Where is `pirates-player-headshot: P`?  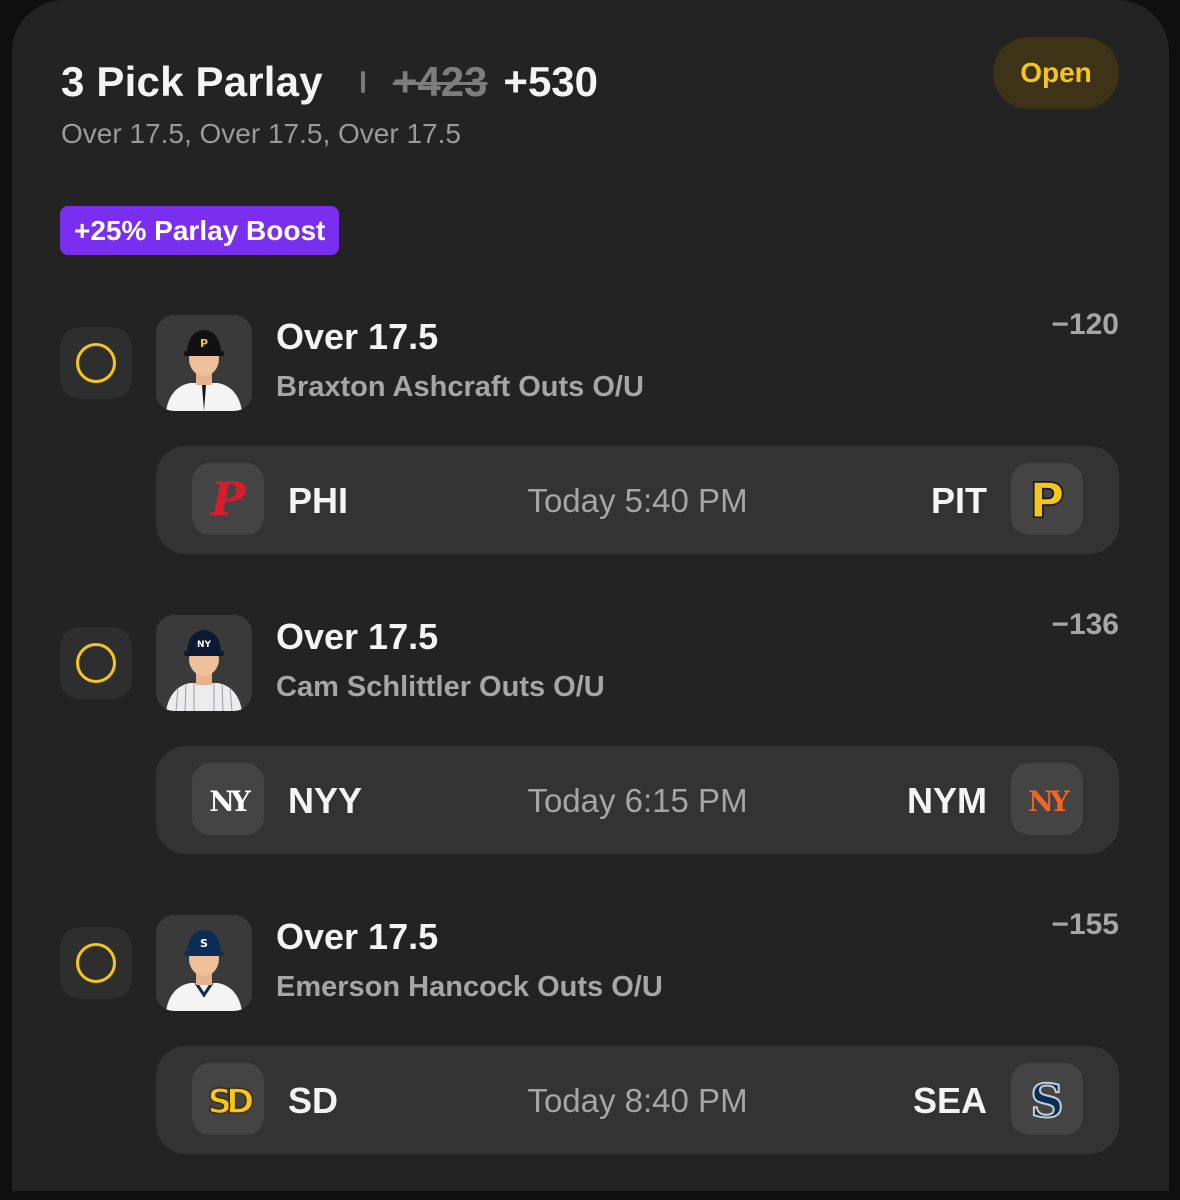 pirates-player-headshot: P is located at coordinates (204, 363).